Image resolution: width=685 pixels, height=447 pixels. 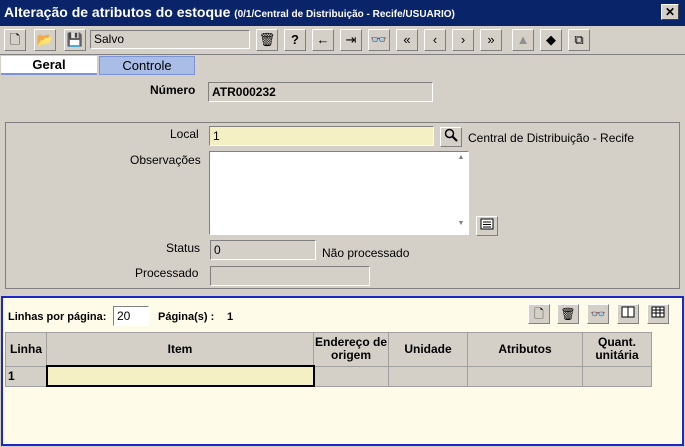 I want to click on grid-columns-button, so click(x=628, y=314).